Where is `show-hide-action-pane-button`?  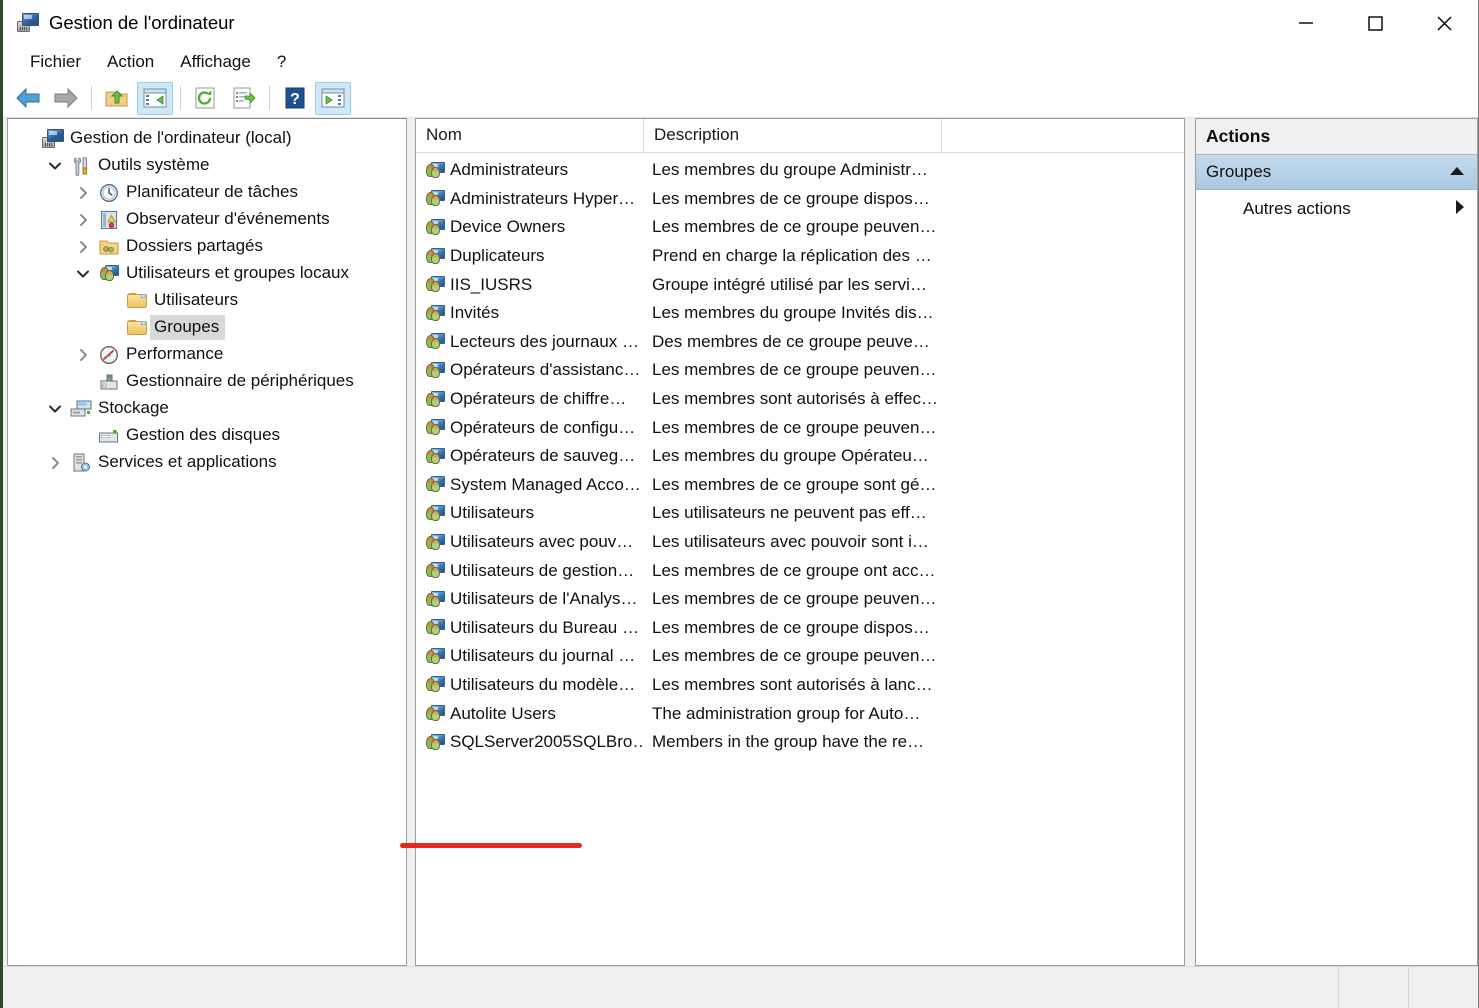 show-hide-action-pane-button is located at coordinates (333, 98).